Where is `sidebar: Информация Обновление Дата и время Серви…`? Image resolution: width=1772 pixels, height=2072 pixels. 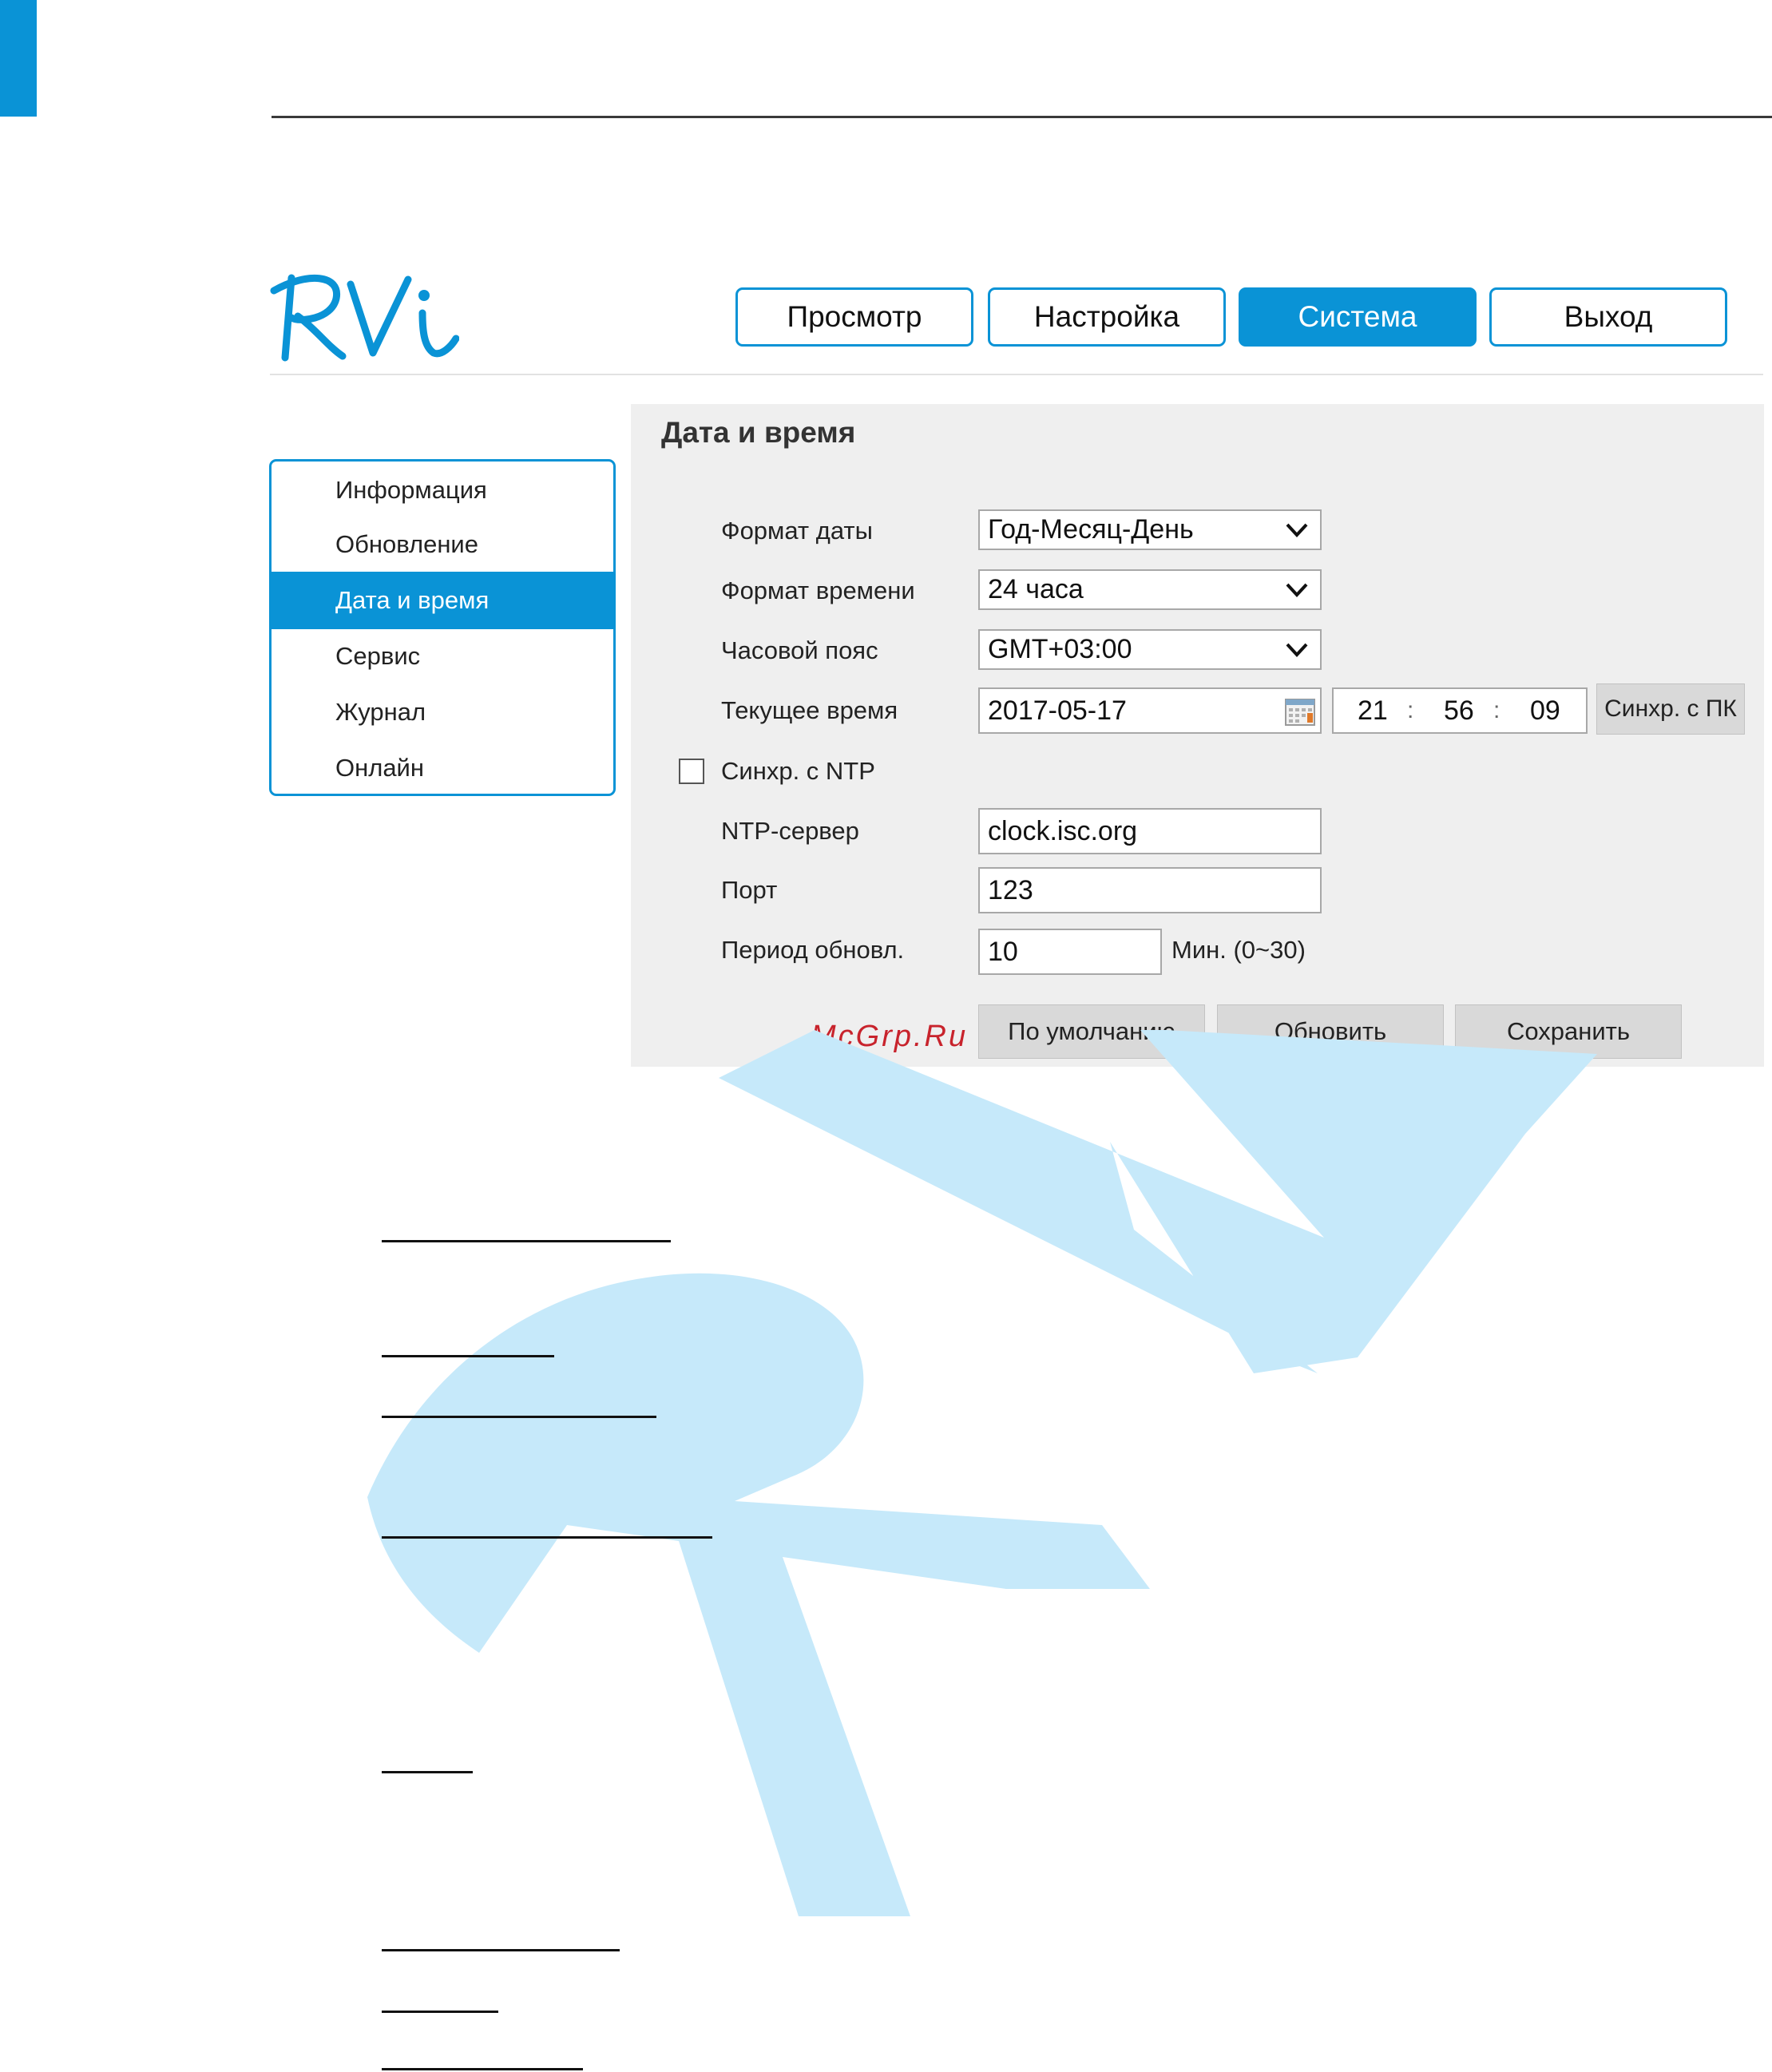
sidebar: Информация Обновление Дата и время Серви… is located at coordinates (442, 627).